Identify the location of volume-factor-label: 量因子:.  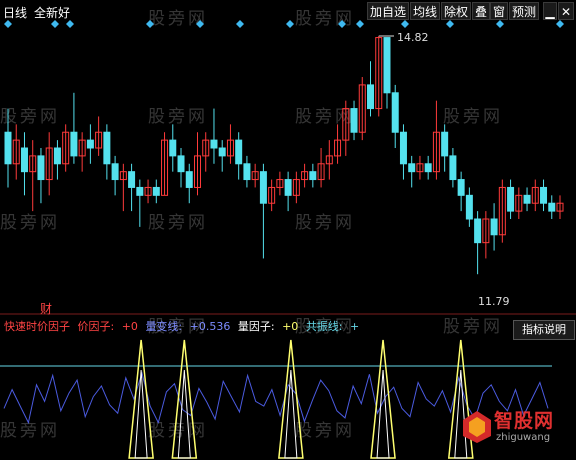
(256, 326).